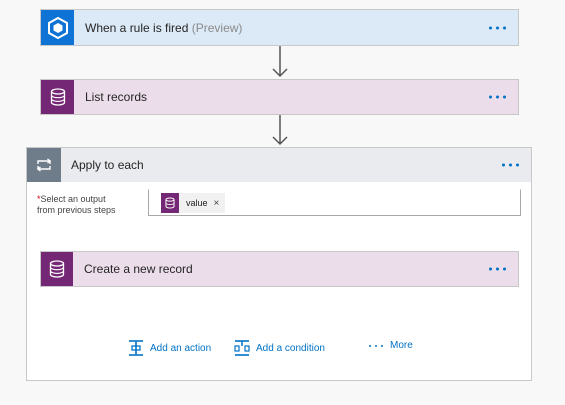 The width and height of the screenshot is (565, 405). Describe the element at coordinates (279, 97) in the screenshot. I see `list-records-card: List records` at that location.